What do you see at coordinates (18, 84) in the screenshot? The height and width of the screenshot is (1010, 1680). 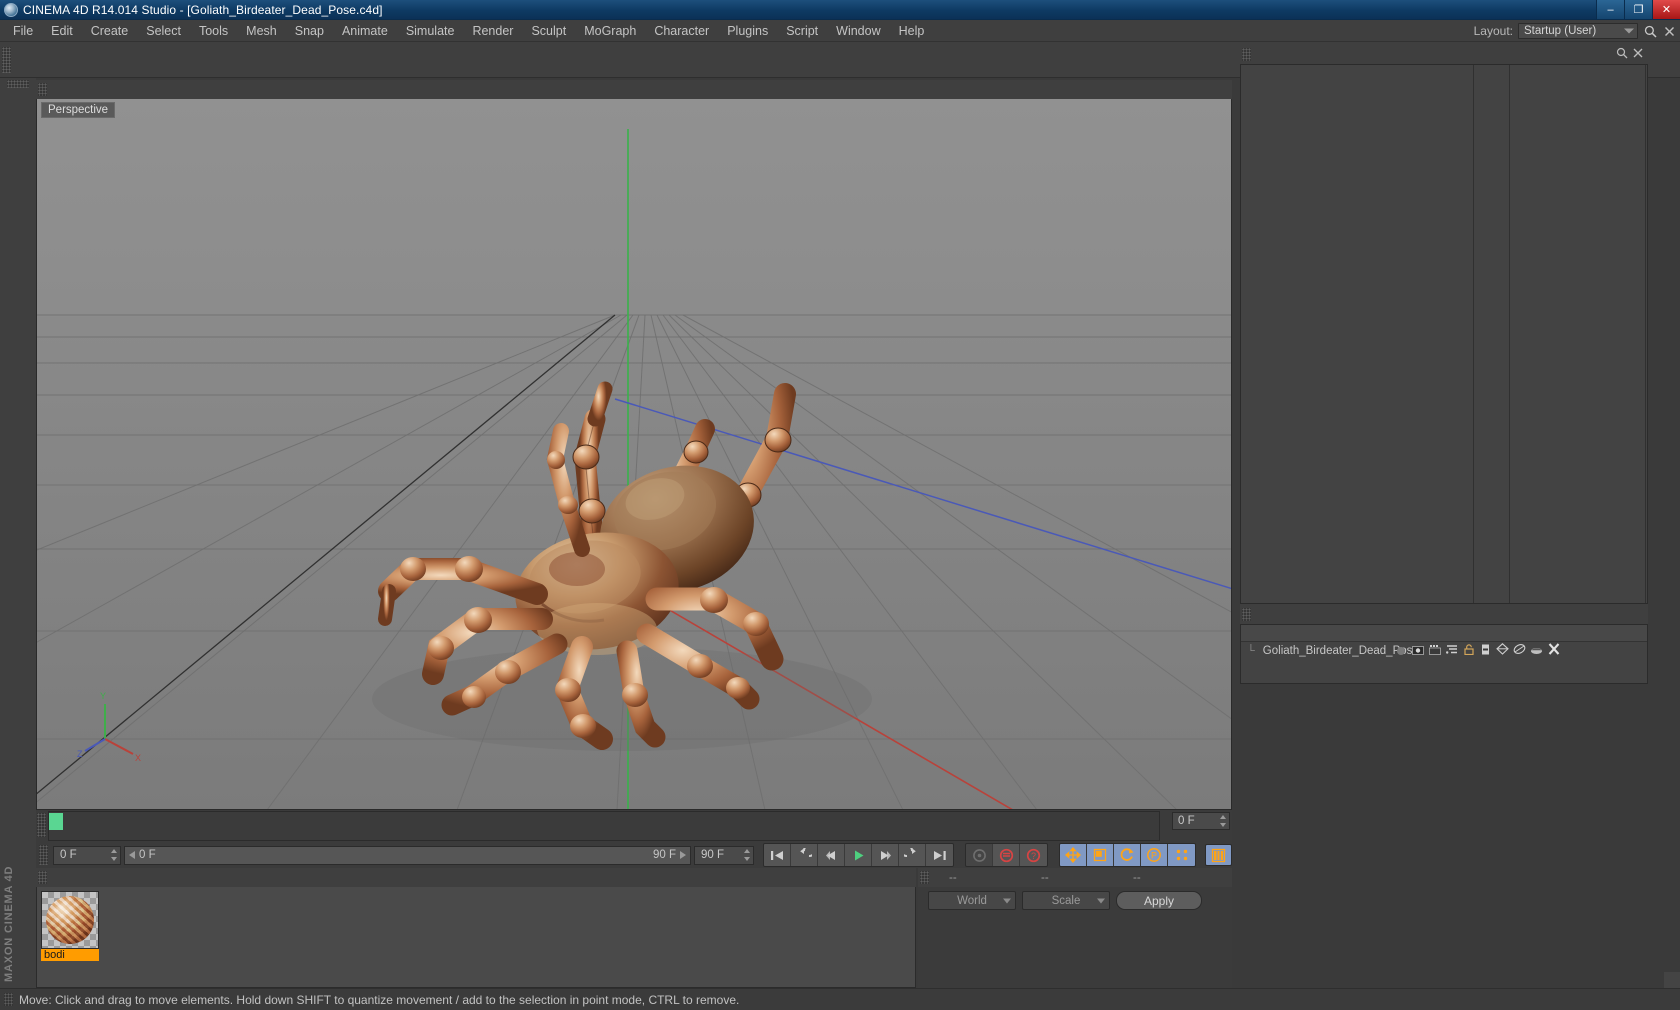 I see `left-palette-grip` at bounding box center [18, 84].